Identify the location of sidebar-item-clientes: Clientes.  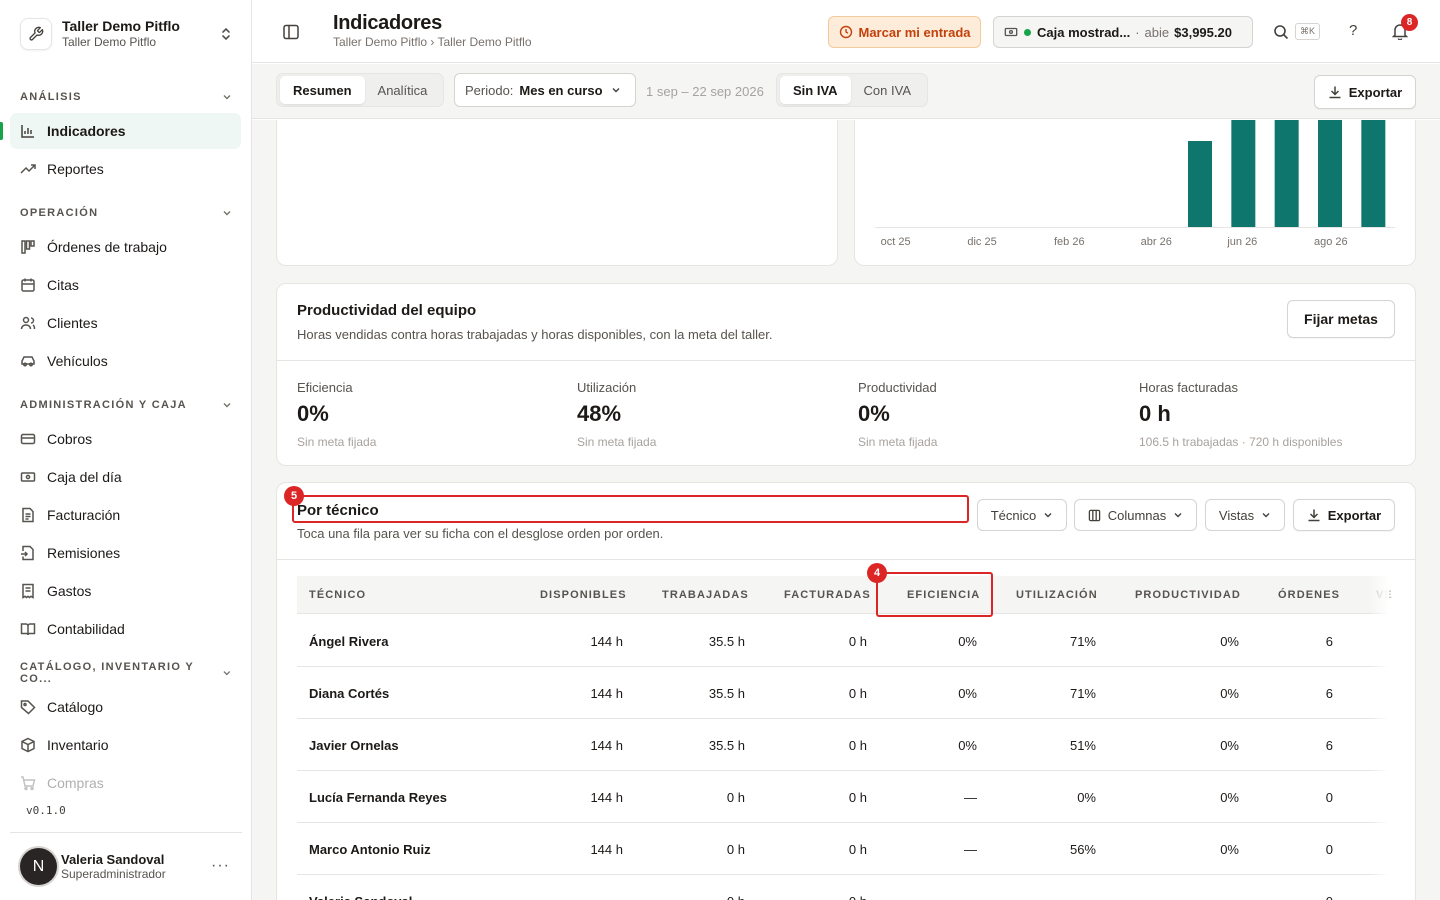
(125, 323).